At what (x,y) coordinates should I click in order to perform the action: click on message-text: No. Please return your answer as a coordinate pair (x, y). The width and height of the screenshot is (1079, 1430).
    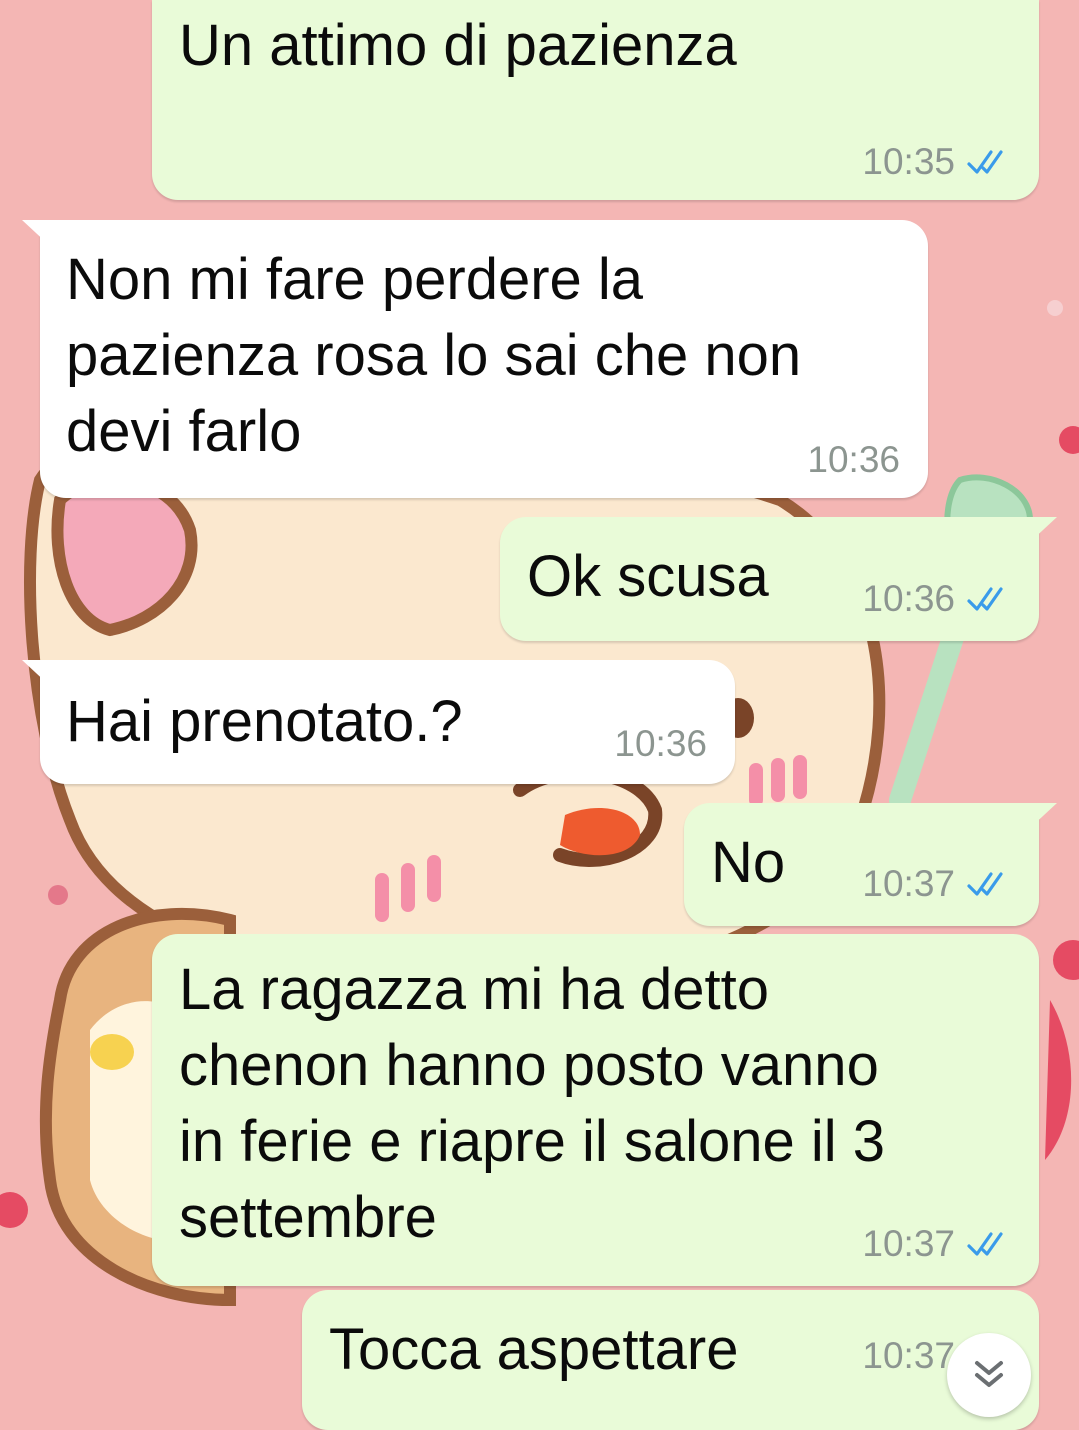
    Looking at the image, I should click on (748, 862).